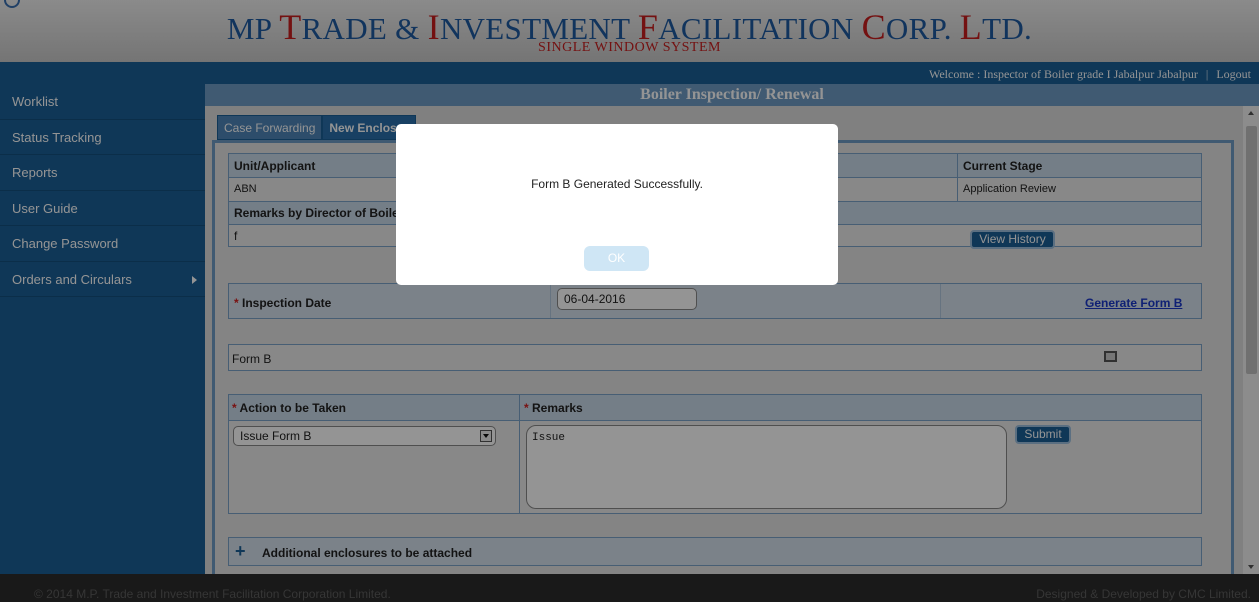 This screenshot has height=602, width=1259. What do you see at coordinates (617, 204) in the screenshot?
I see `success-dialog: Form B Generated Successfully. OK` at bounding box center [617, 204].